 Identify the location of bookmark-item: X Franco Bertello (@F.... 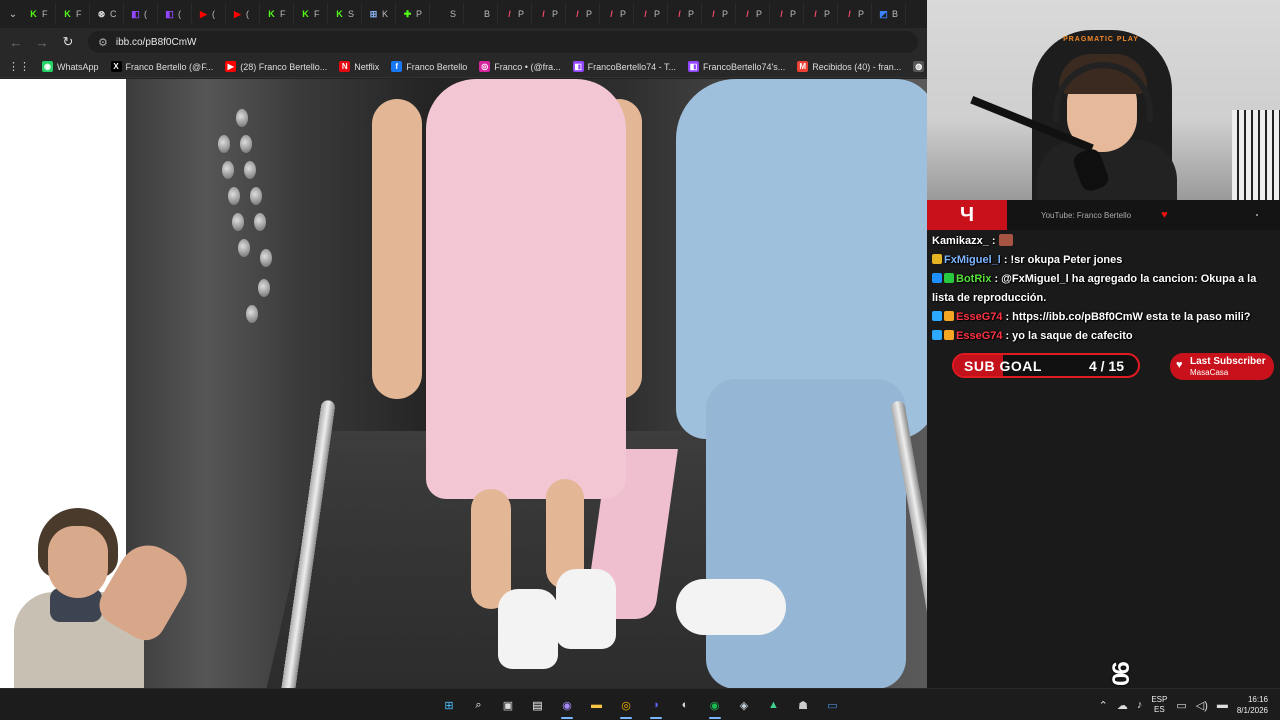
(161, 66).